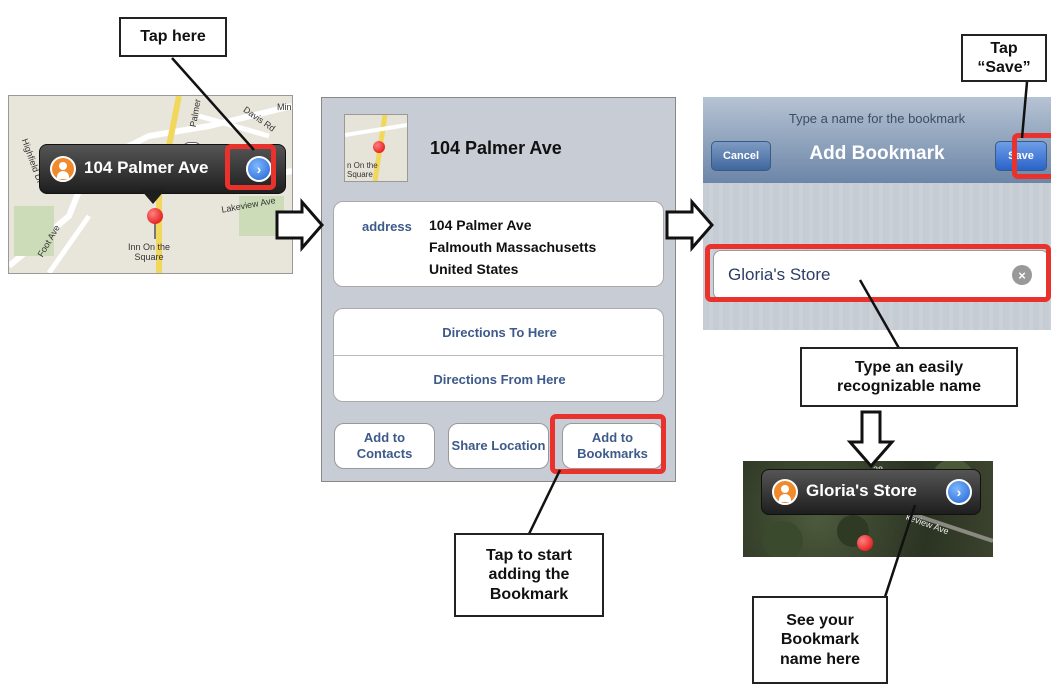 Image resolution: width=1051 pixels, height=685 pixels. I want to click on callout-type-name: Type an easily recognizable name, so click(909, 377).